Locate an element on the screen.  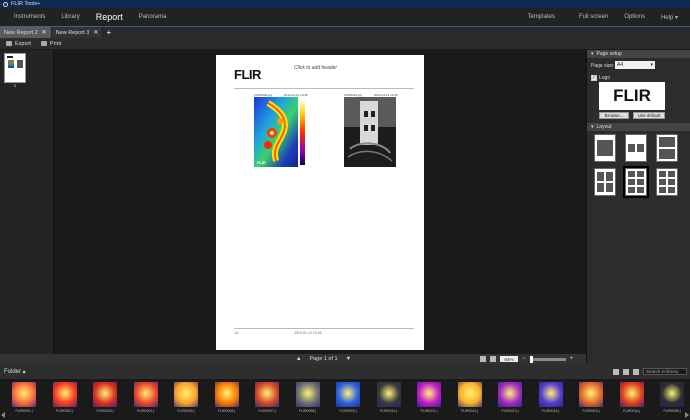
filmstrip-item: FLIR0010.j is located at coordinates (389, 400).